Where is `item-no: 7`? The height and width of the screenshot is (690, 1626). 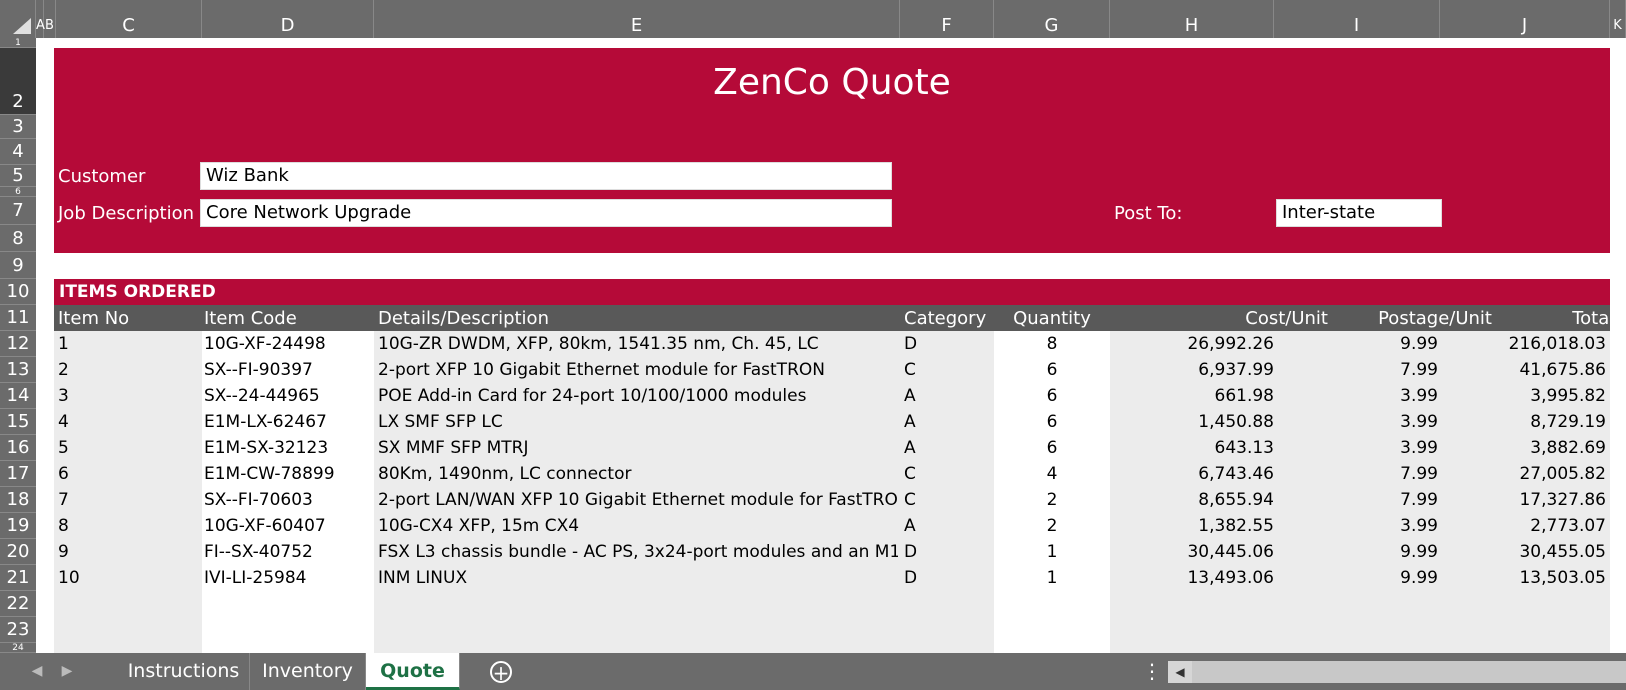
item-no: 7 is located at coordinates (128, 500).